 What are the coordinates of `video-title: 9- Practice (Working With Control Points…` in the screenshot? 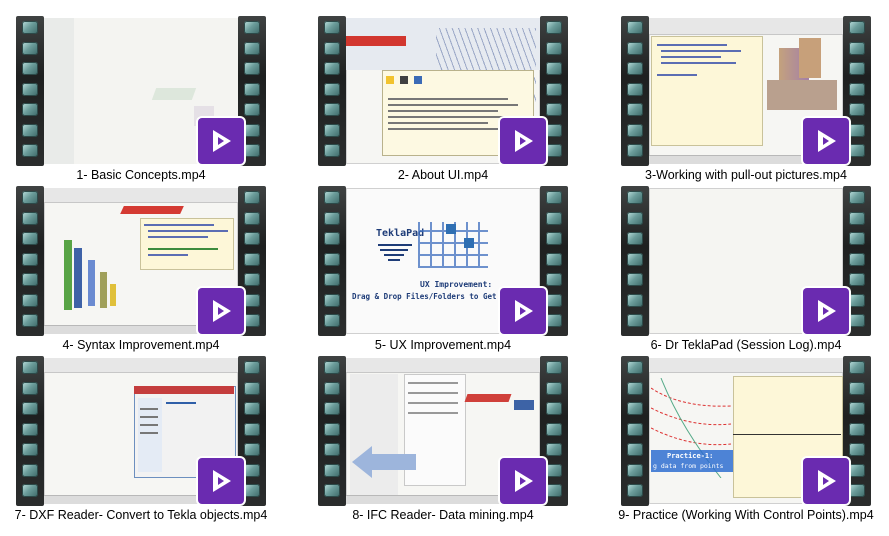 It's located at (745, 515).